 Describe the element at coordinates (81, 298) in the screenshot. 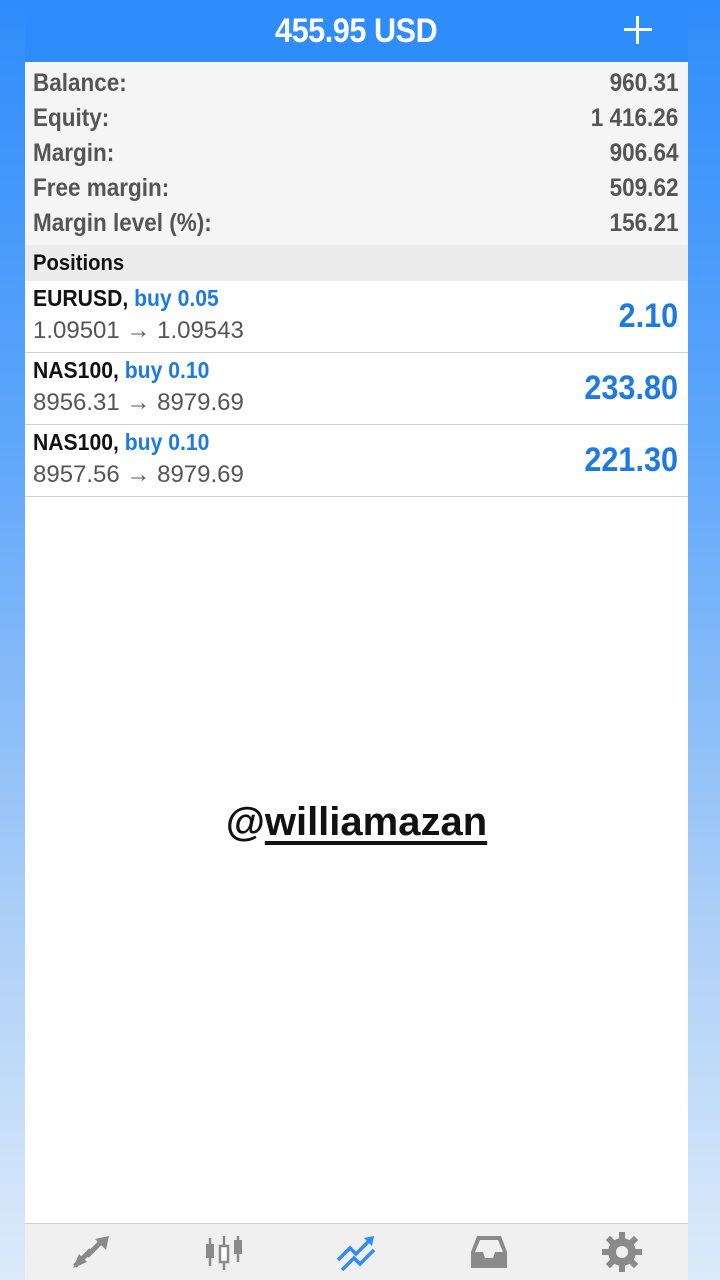

I see `position-symbol: EURUSD,` at that location.